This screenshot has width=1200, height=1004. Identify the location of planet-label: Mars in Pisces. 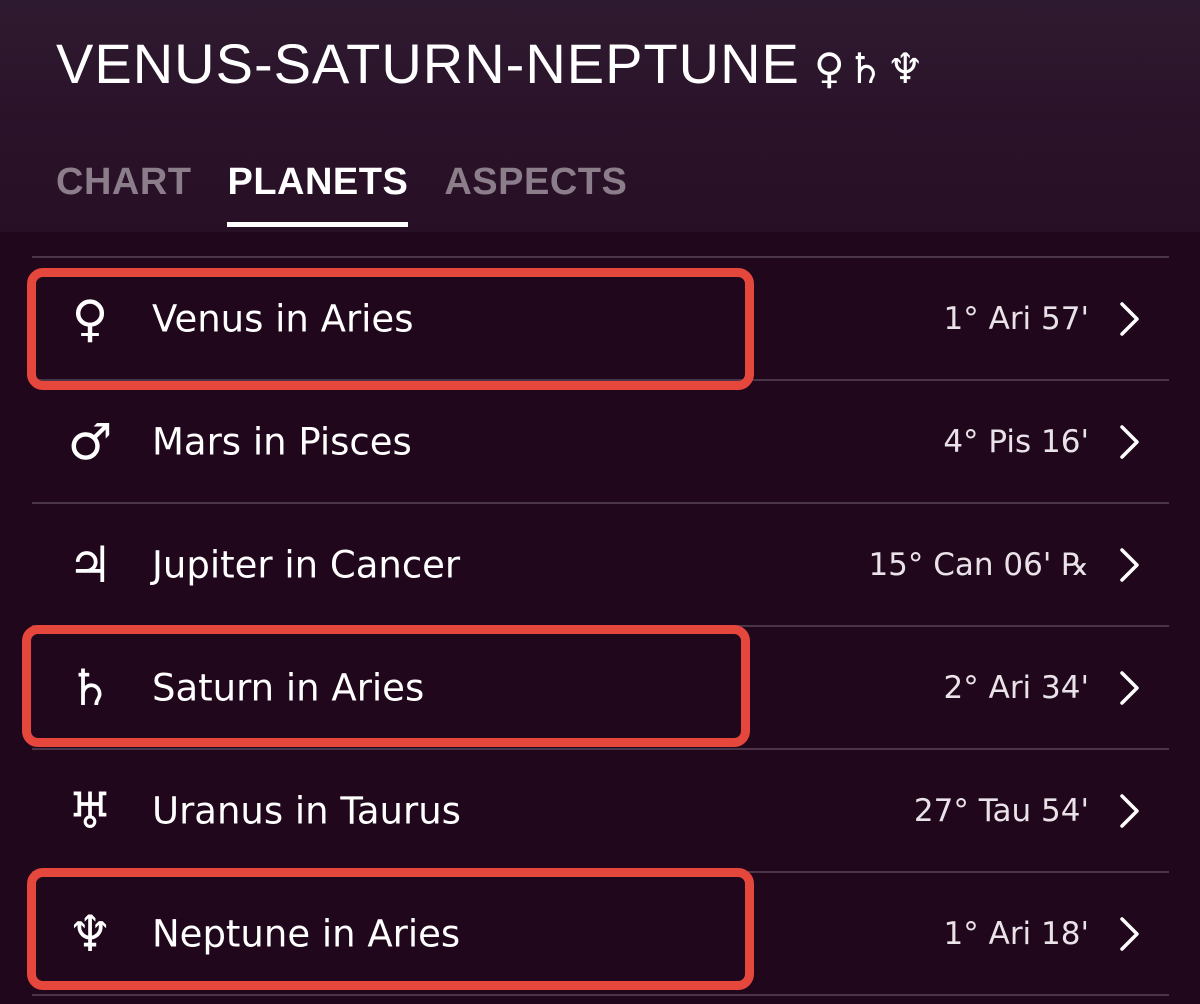
(282, 441).